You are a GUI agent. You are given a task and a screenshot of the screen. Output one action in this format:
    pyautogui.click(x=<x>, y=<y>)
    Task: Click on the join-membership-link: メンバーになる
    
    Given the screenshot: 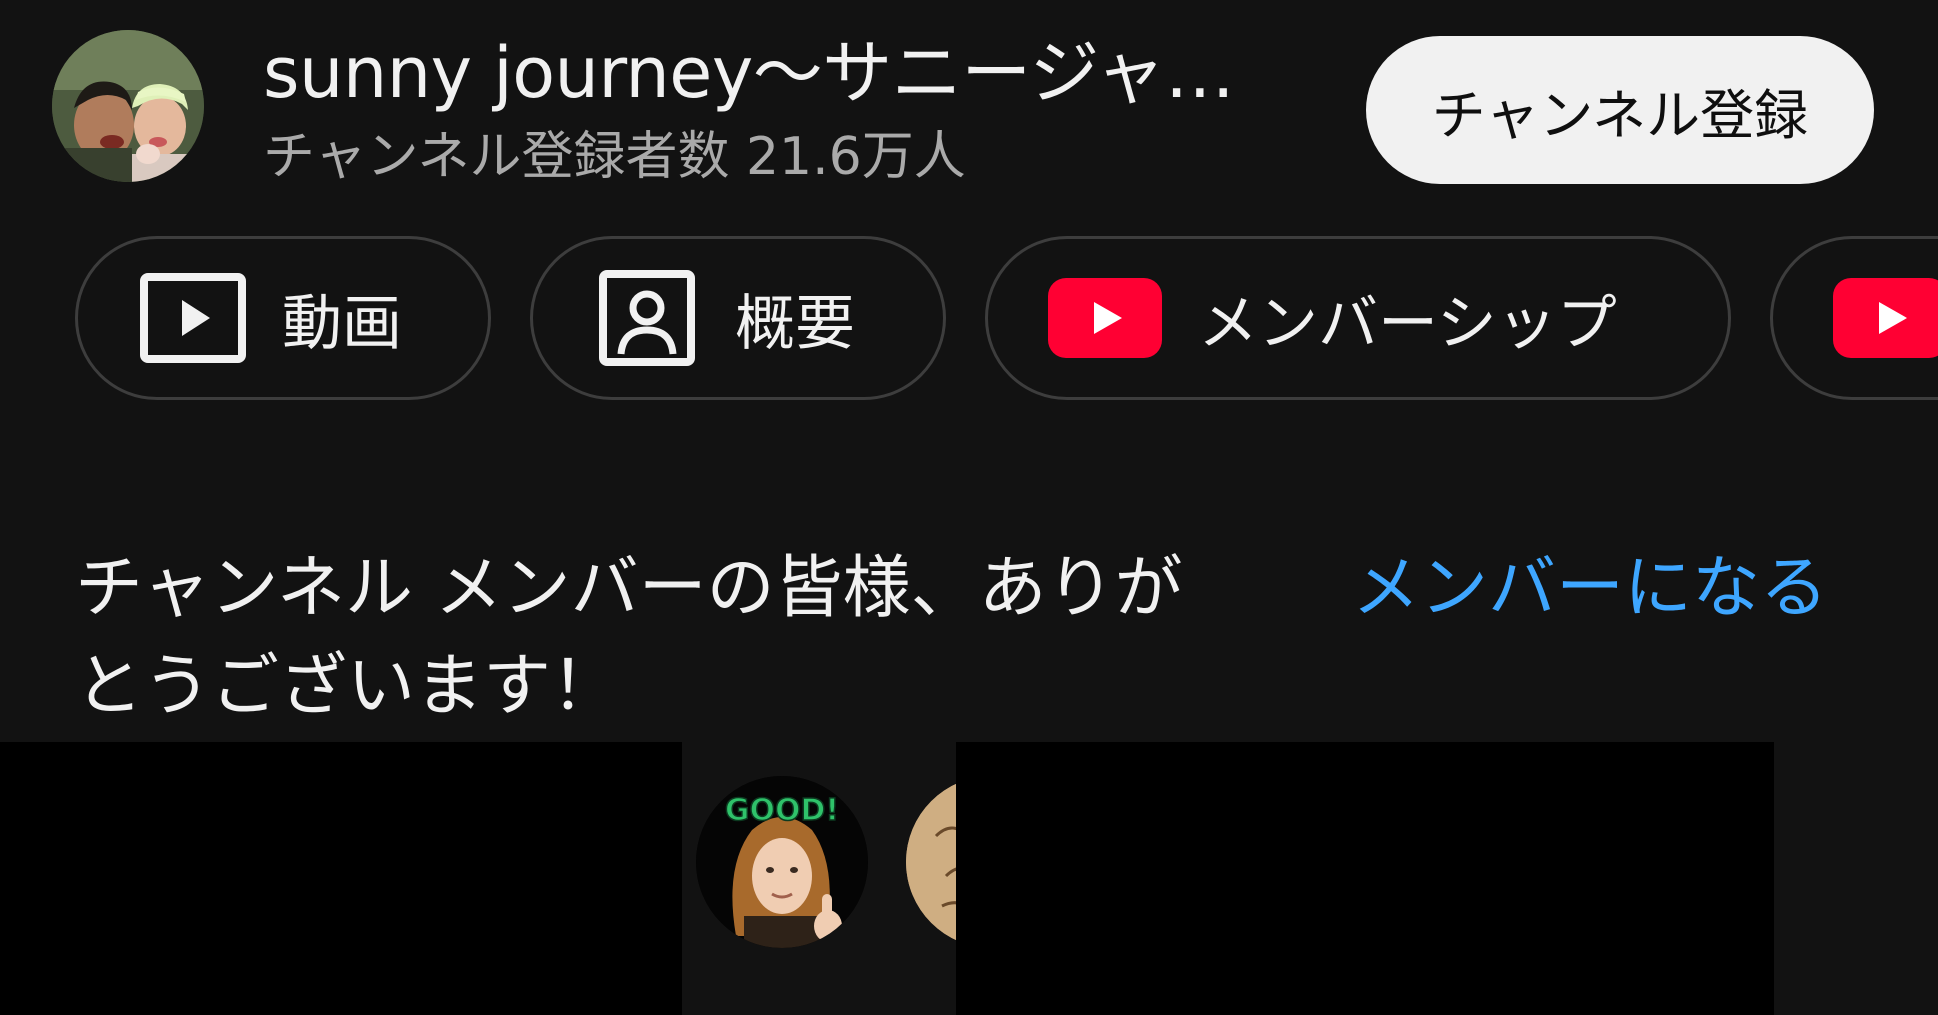 What is the action you would take?
    pyautogui.click(x=1590, y=589)
    